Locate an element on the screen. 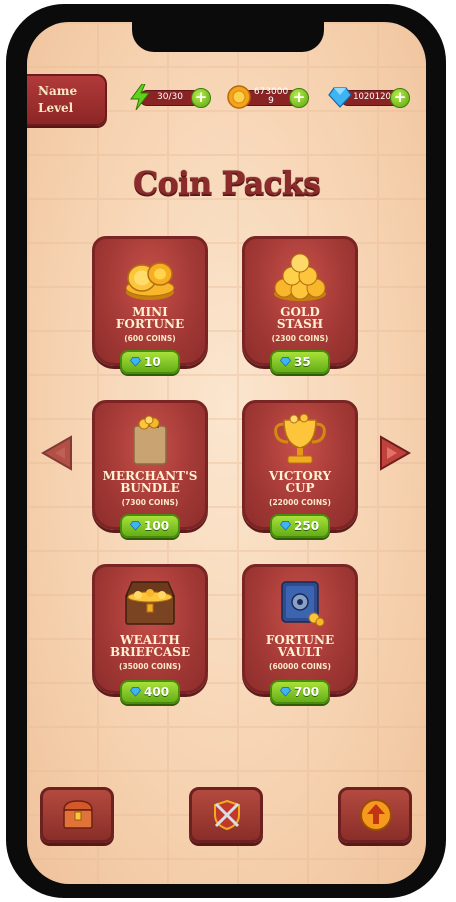 The width and height of the screenshot is (456, 902). energy-value: 30/30 is located at coordinates (170, 97).